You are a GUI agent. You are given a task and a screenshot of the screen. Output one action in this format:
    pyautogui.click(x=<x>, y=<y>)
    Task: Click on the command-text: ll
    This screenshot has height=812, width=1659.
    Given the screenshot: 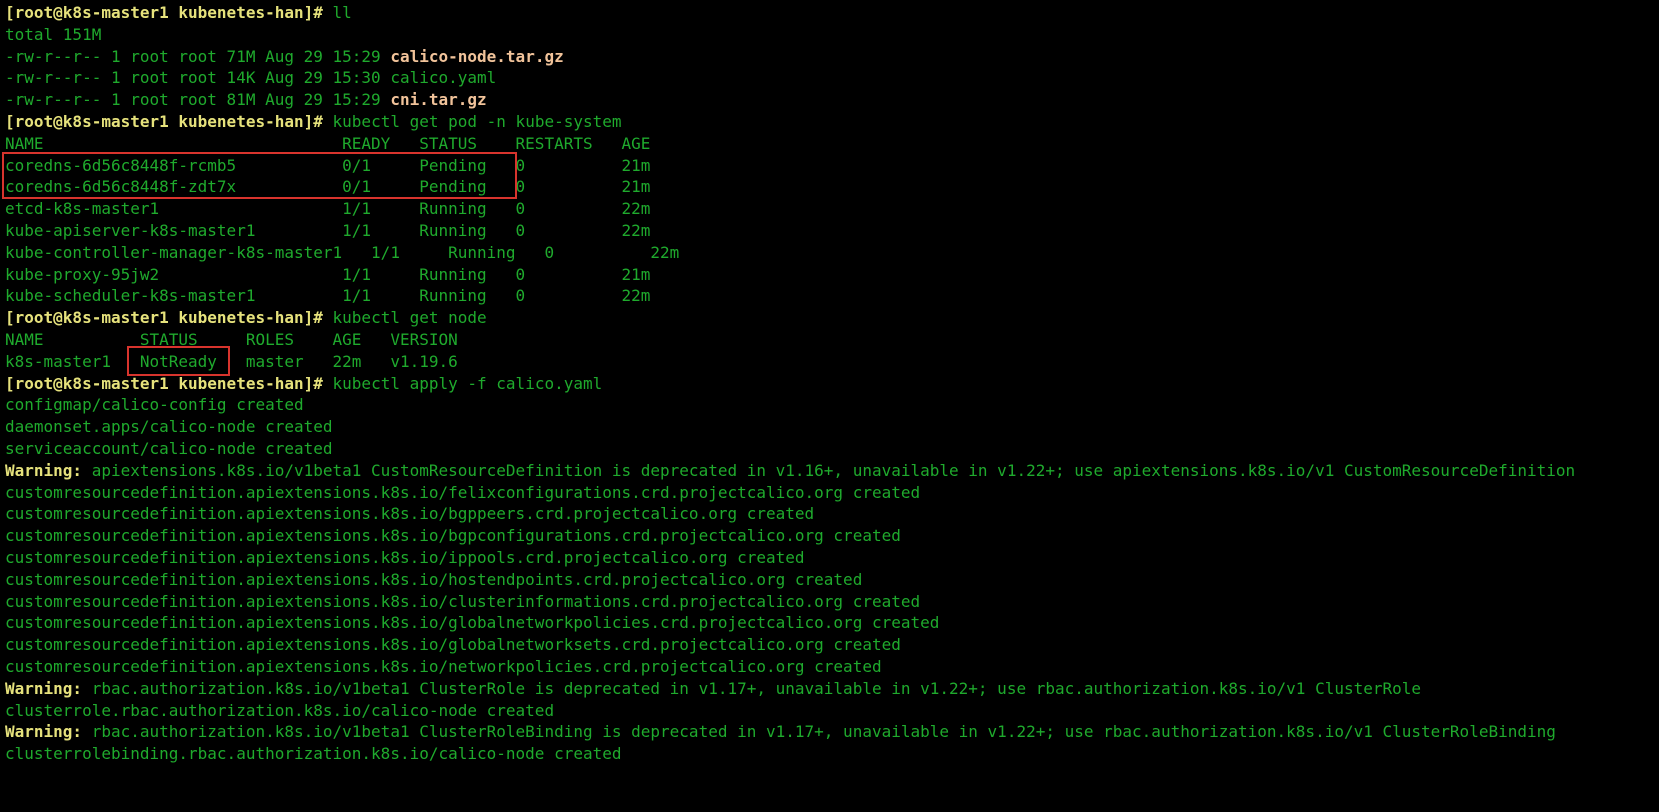 What is the action you would take?
    pyautogui.click(x=342, y=12)
    